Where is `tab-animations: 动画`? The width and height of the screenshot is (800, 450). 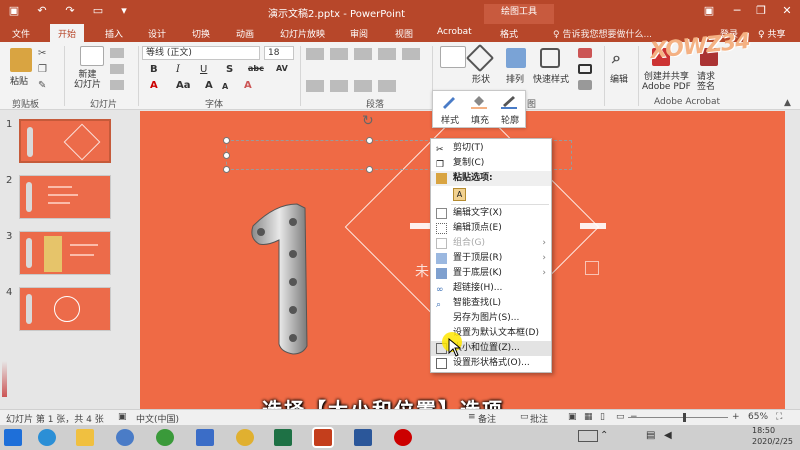 tab-animations: 动画 is located at coordinates (245, 33).